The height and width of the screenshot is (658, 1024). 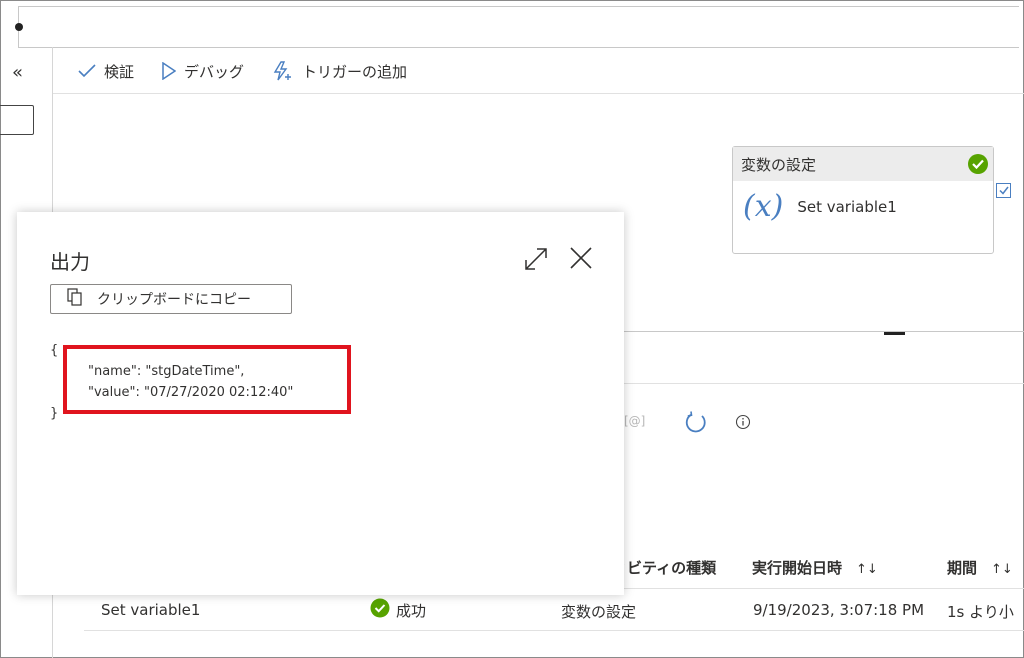 I want to click on pane-splitter-handle, so click(x=894, y=333).